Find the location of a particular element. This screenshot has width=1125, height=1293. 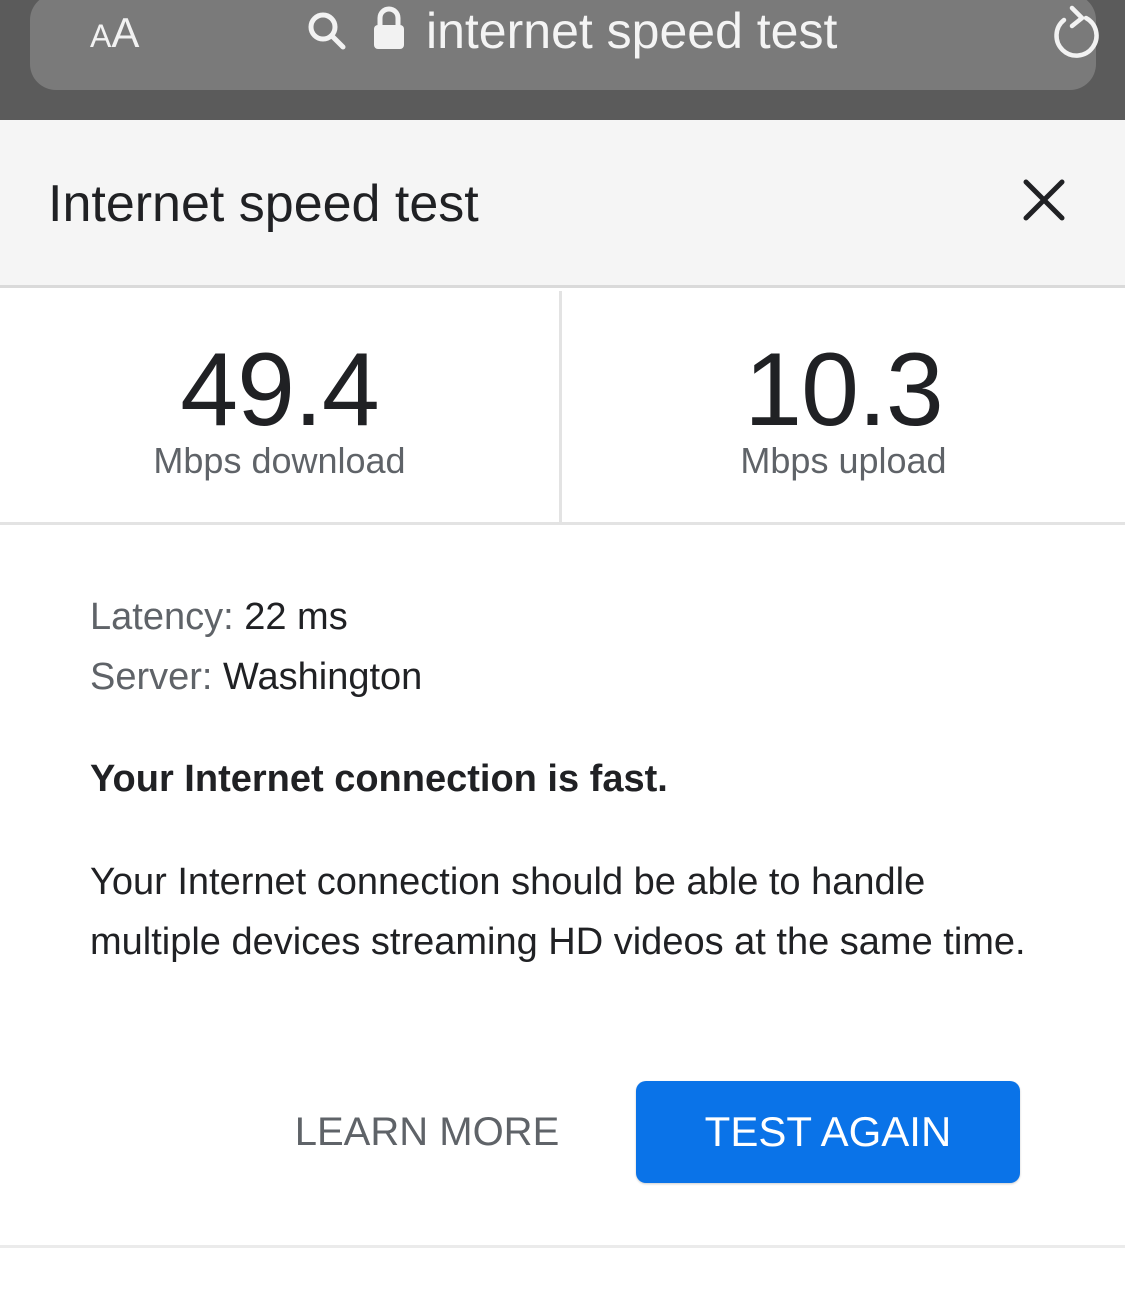

address-bar: AA internet speed test is located at coordinates (564, 45).